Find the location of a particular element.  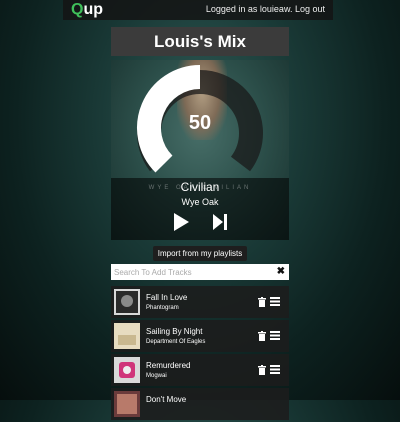

login-status: Logged in as louieaw. Log out is located at coordinates (265, 9).